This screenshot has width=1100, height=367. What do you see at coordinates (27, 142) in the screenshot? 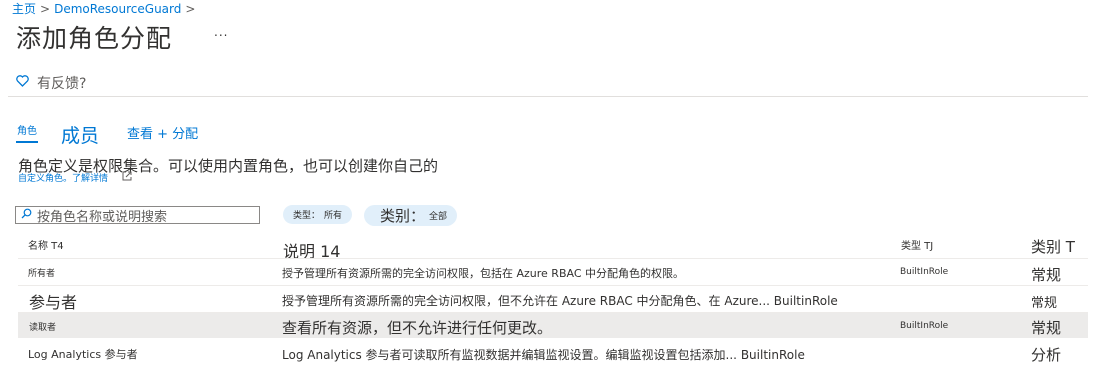
I see `tab-roles-selected-indicator` at bounding box center [27, 142].